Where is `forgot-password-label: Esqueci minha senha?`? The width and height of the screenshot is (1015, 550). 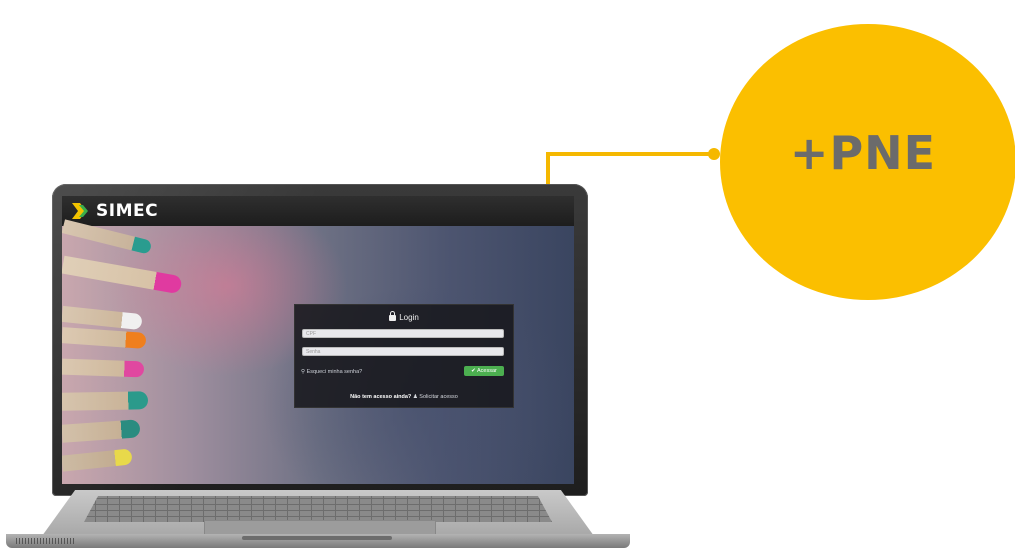 forgot-password-label: Esqueci minha senha? is located at coordinates (334, 372).